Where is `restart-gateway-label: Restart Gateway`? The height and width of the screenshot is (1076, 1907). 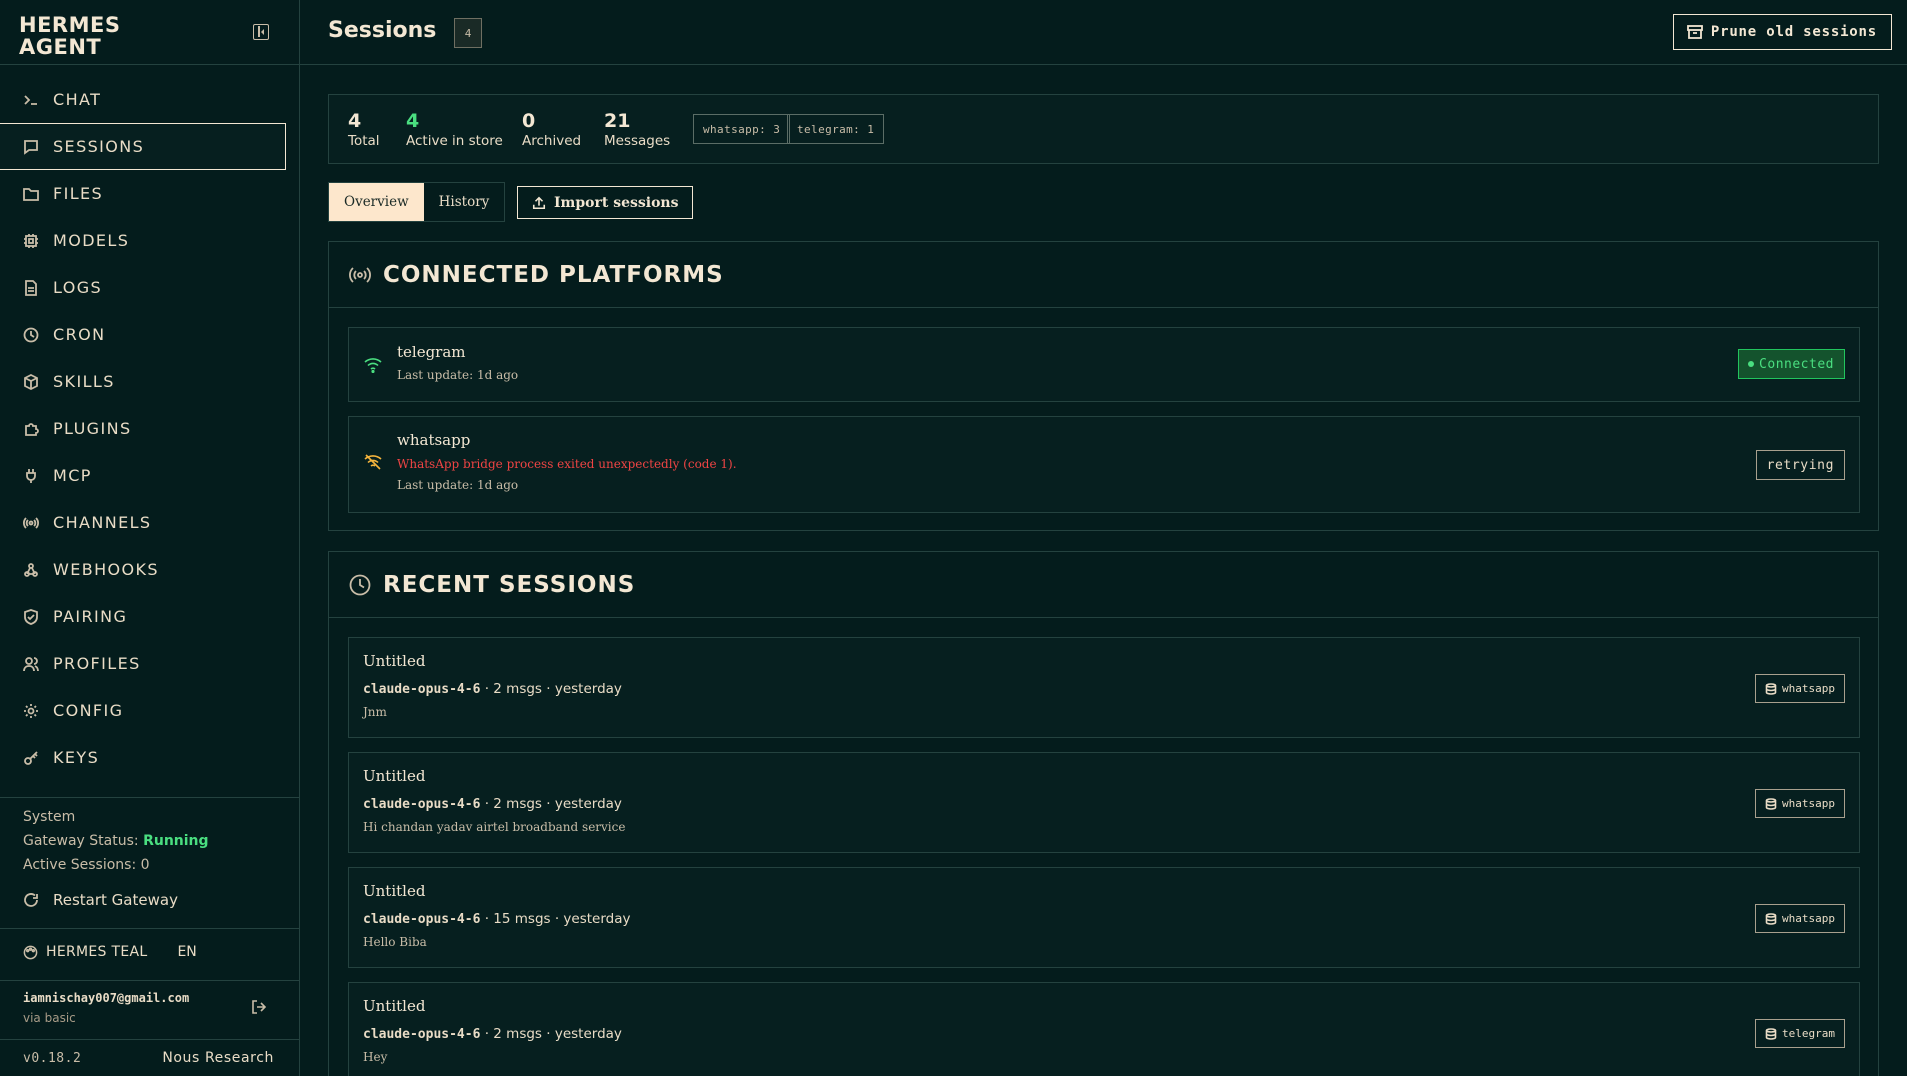
restart-gateway-label: Restart Gateway is located at coordinates (115, 900).